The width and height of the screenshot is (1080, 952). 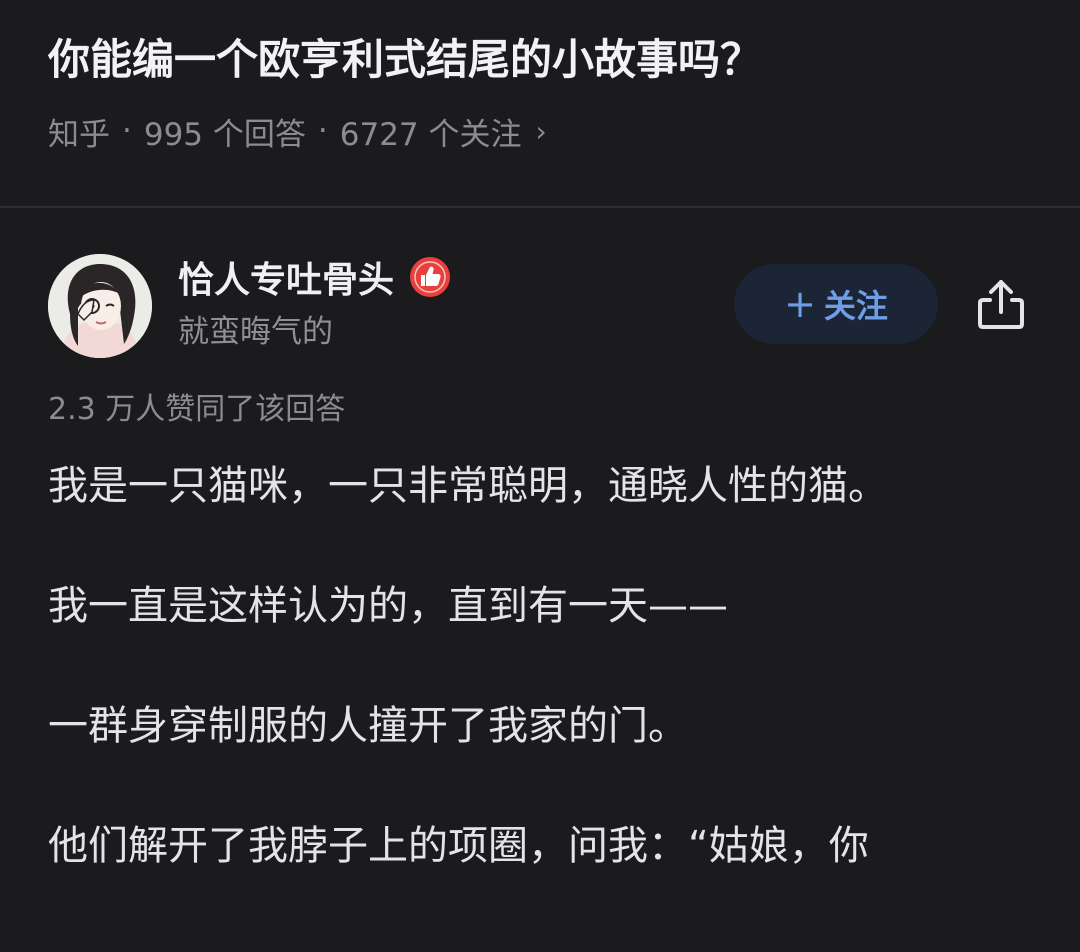 What do you see at coordinates (388, 606) in the screenshot?
I see `answer-paragraph: 我一直是这样认为的，直到有一天——` at bounding box center [388, 606].